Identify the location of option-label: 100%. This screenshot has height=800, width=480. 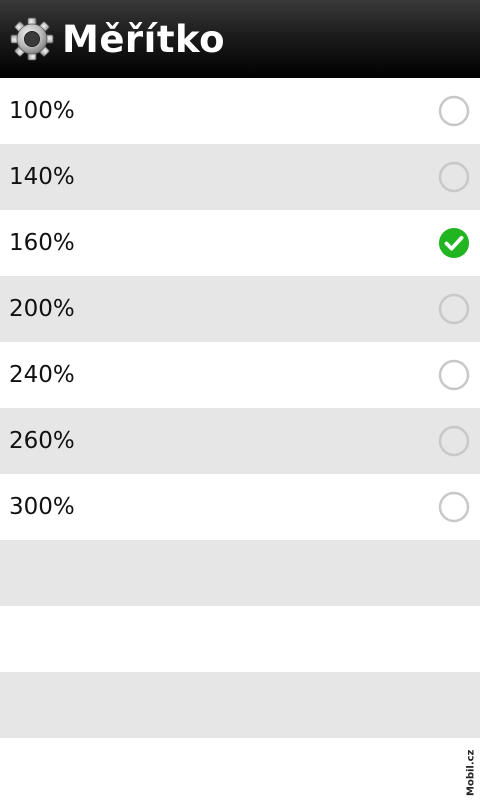
(42, 111).